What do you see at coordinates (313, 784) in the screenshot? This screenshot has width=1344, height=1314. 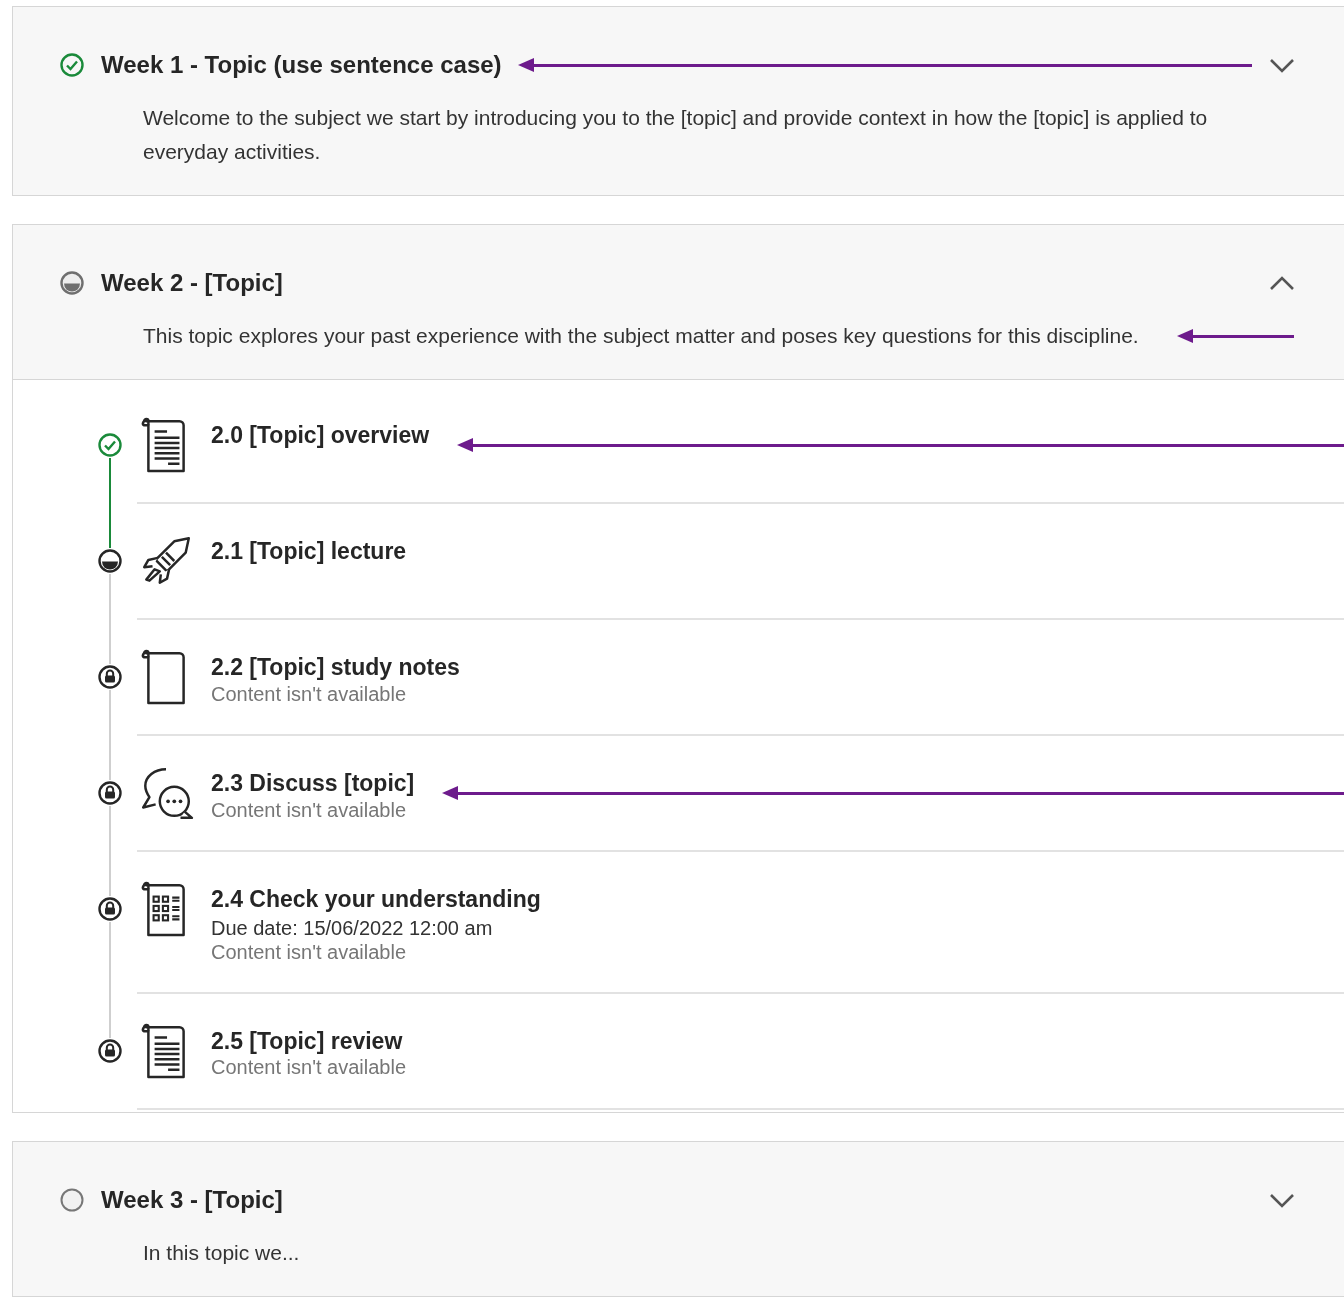 I see `content-link: 2.3 Discuss [topic]` at bounding box center [313, 784].